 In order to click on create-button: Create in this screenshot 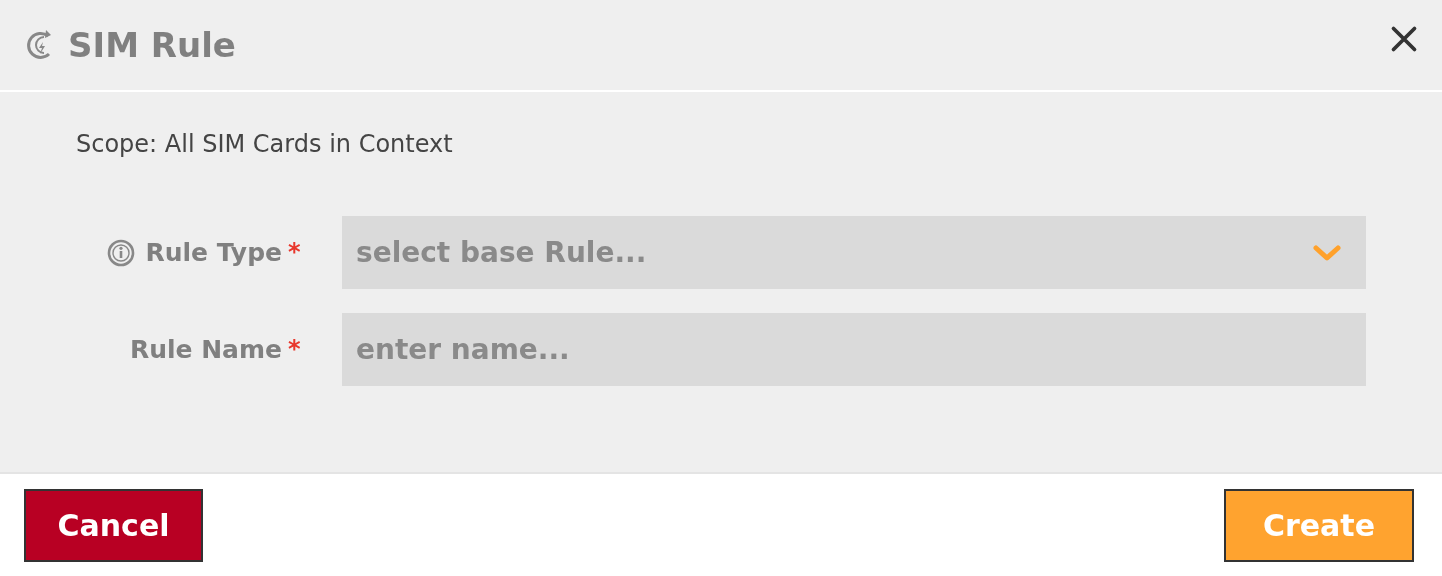, I will do `click(1319, 525)`.